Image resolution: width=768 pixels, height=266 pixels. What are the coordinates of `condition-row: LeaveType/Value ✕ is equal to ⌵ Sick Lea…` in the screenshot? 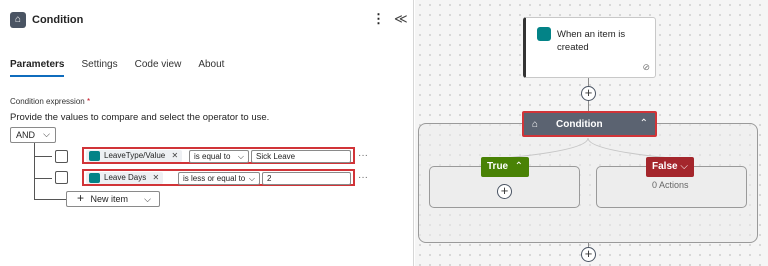 It's located at (218, 155).